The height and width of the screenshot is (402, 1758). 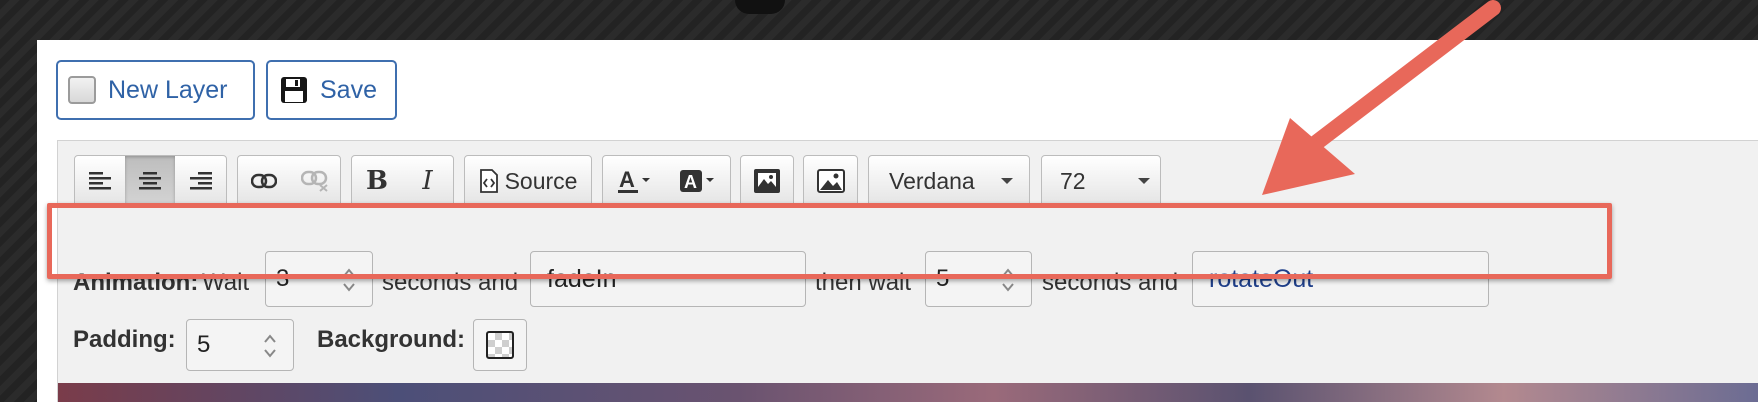 I want to click on link-group, so click(x=289, y=181).